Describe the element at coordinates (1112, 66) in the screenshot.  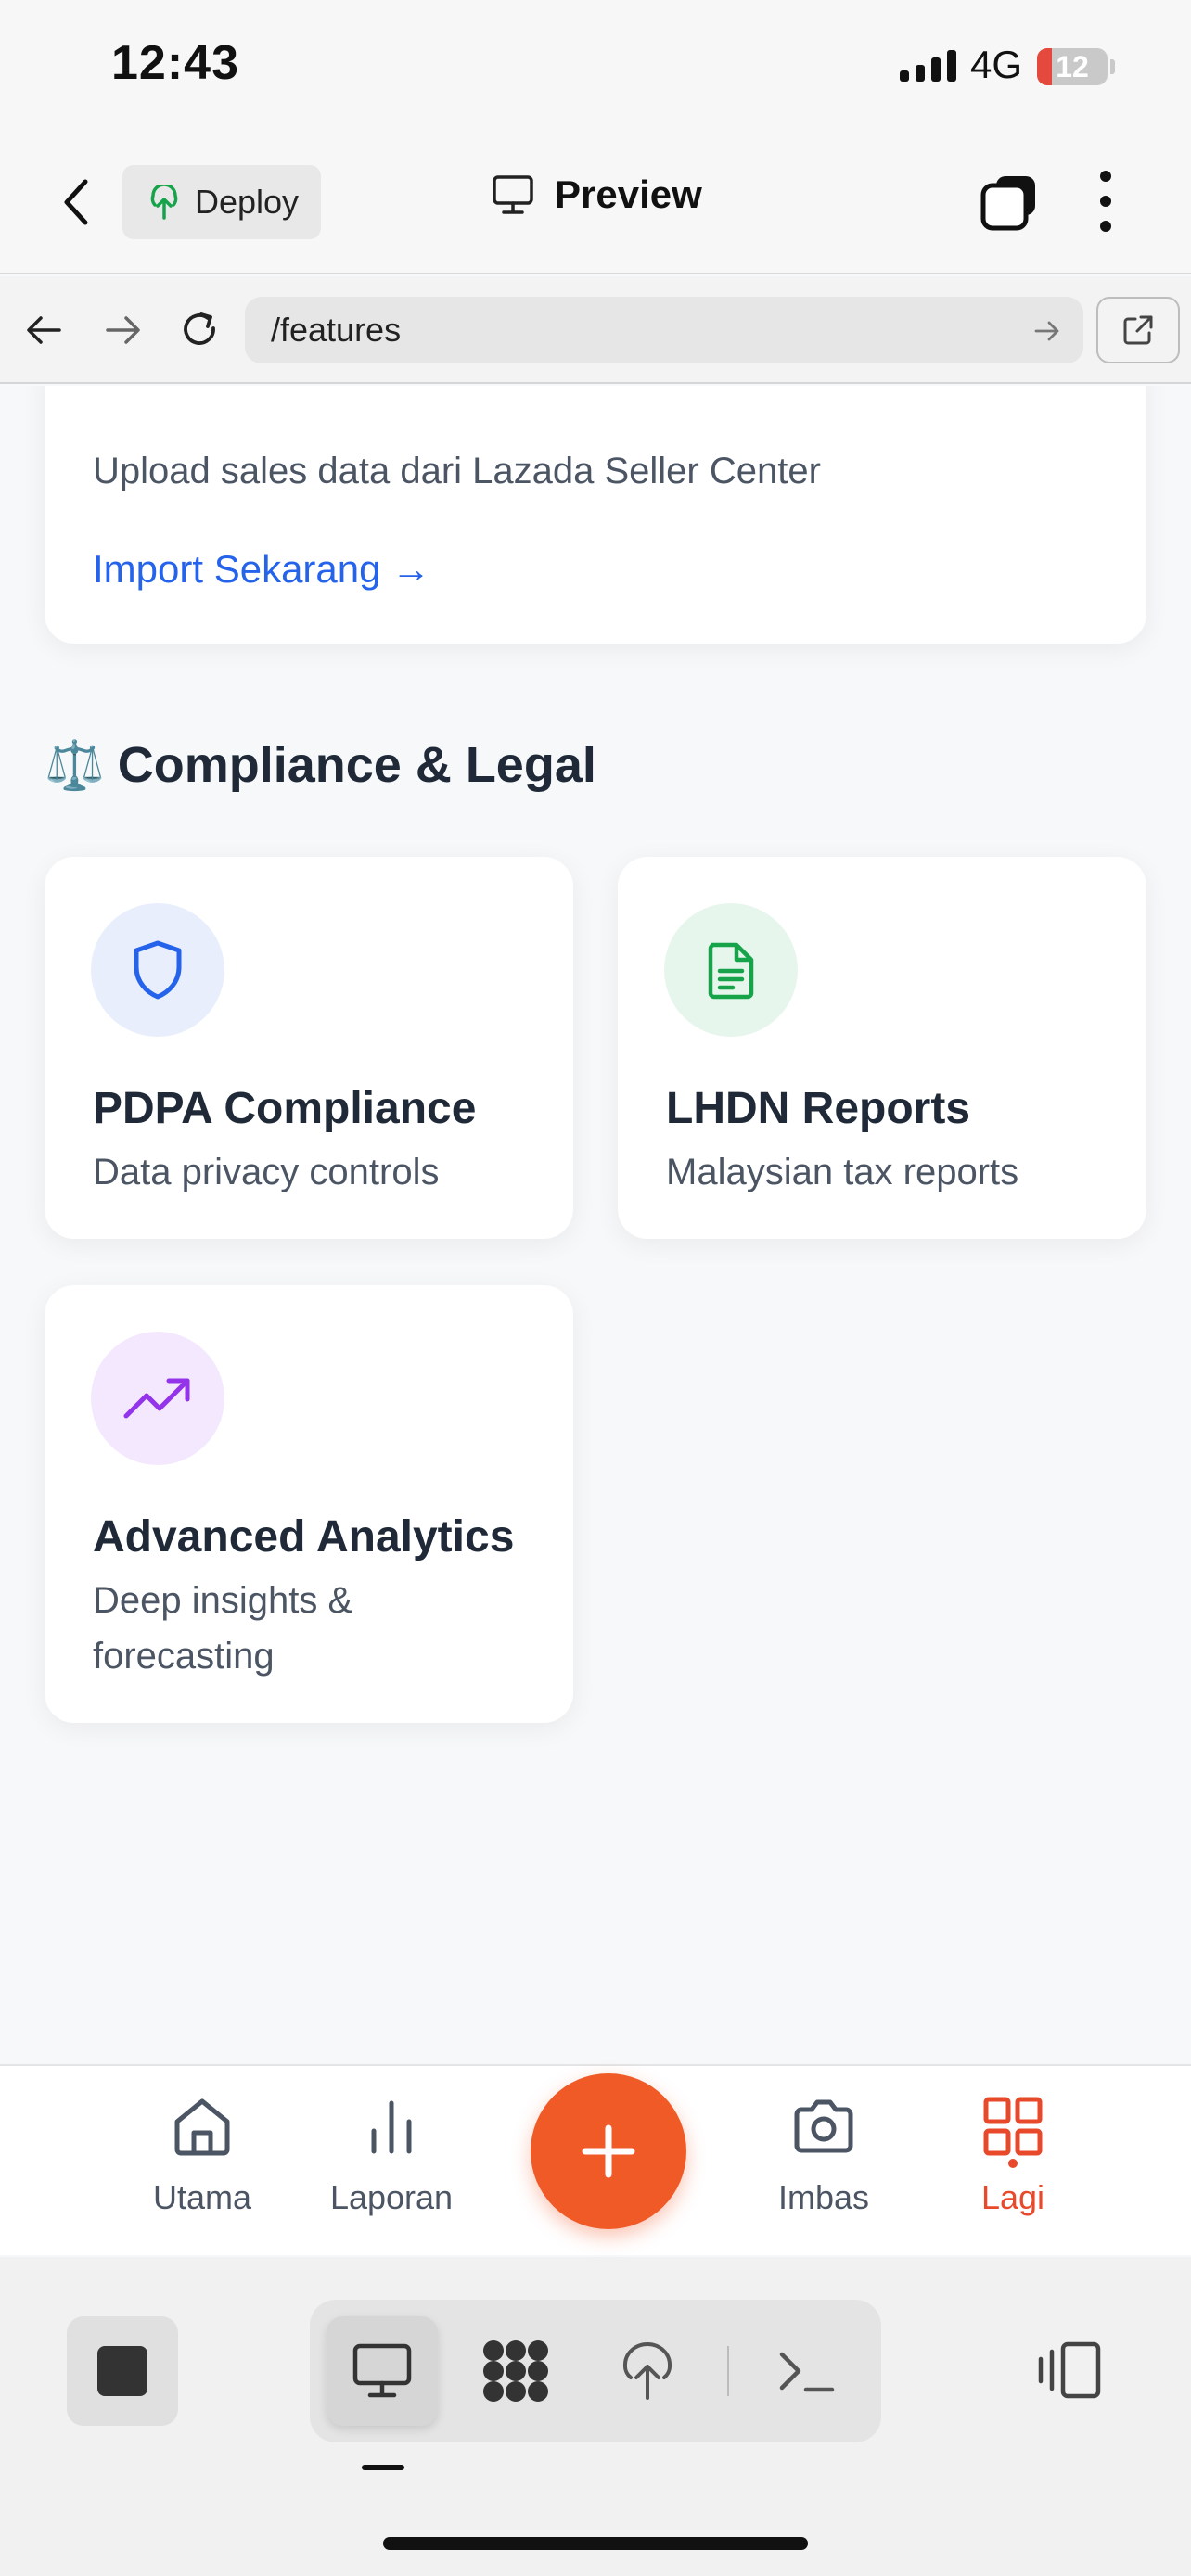
I see `battery-nub` at that location.